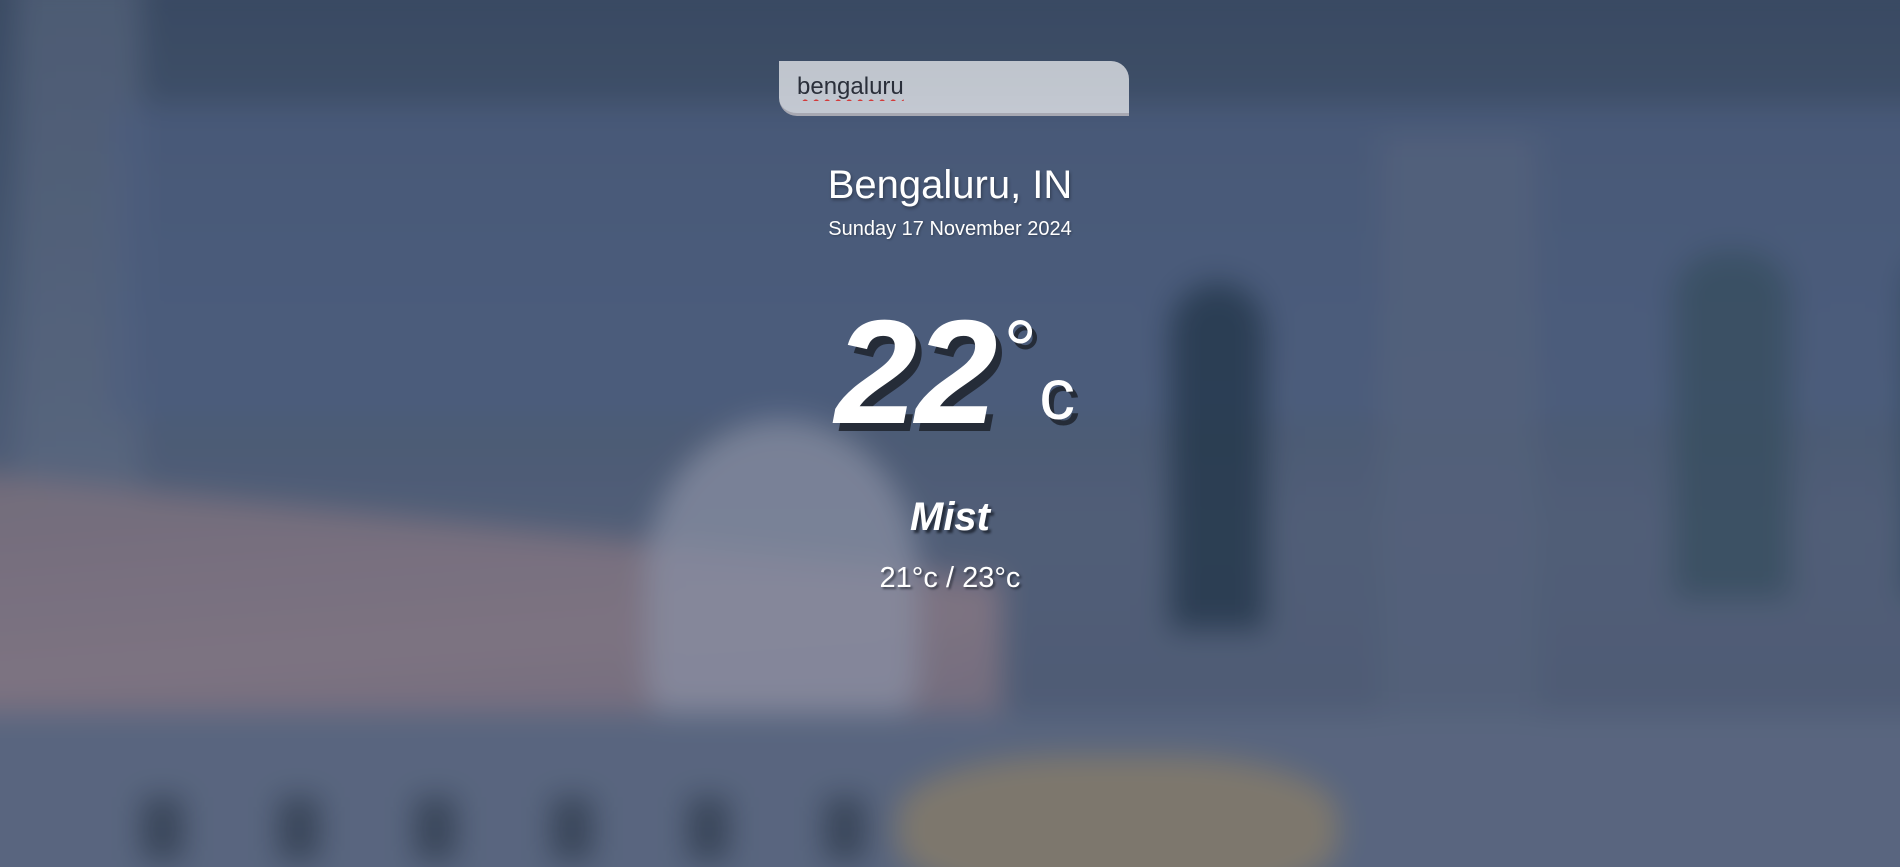 This screenshot has height=867, width=1900. I want to click on temperature-value: 22, so click(916, 372).